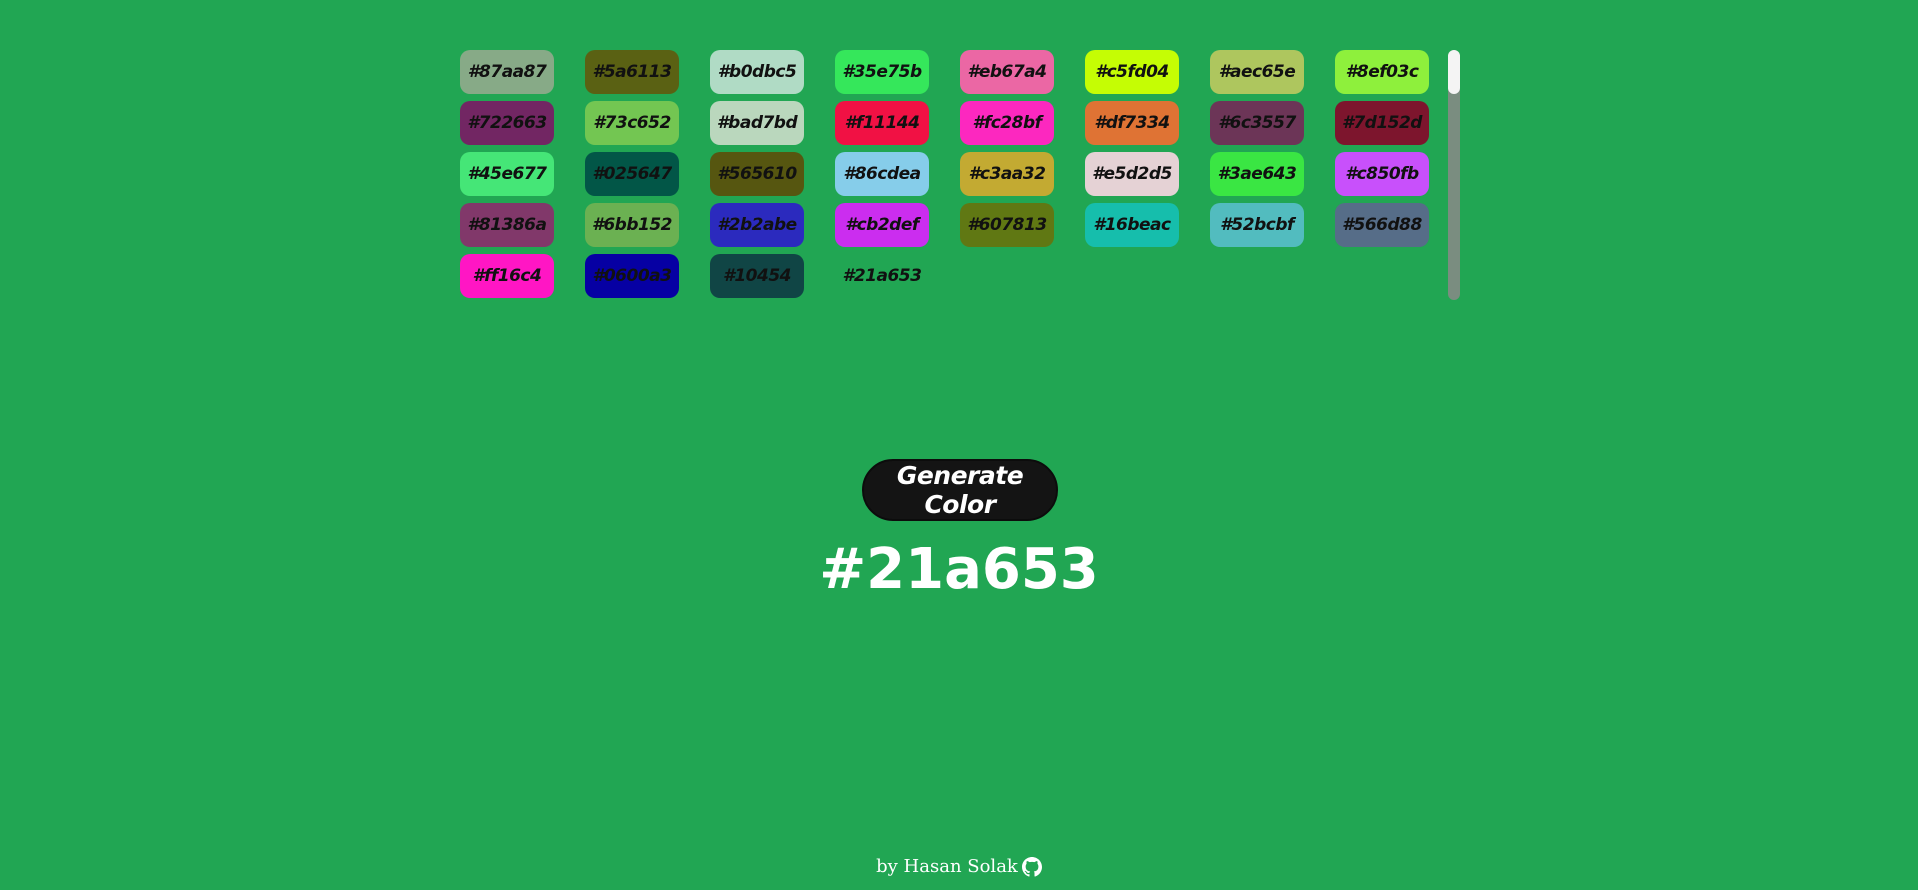 The image size is (1918, 890). What do you see at coordinates (507, 276) in the screenshot?
I see `color-swatch: #ff16c4` at bounding box center [507, 276].